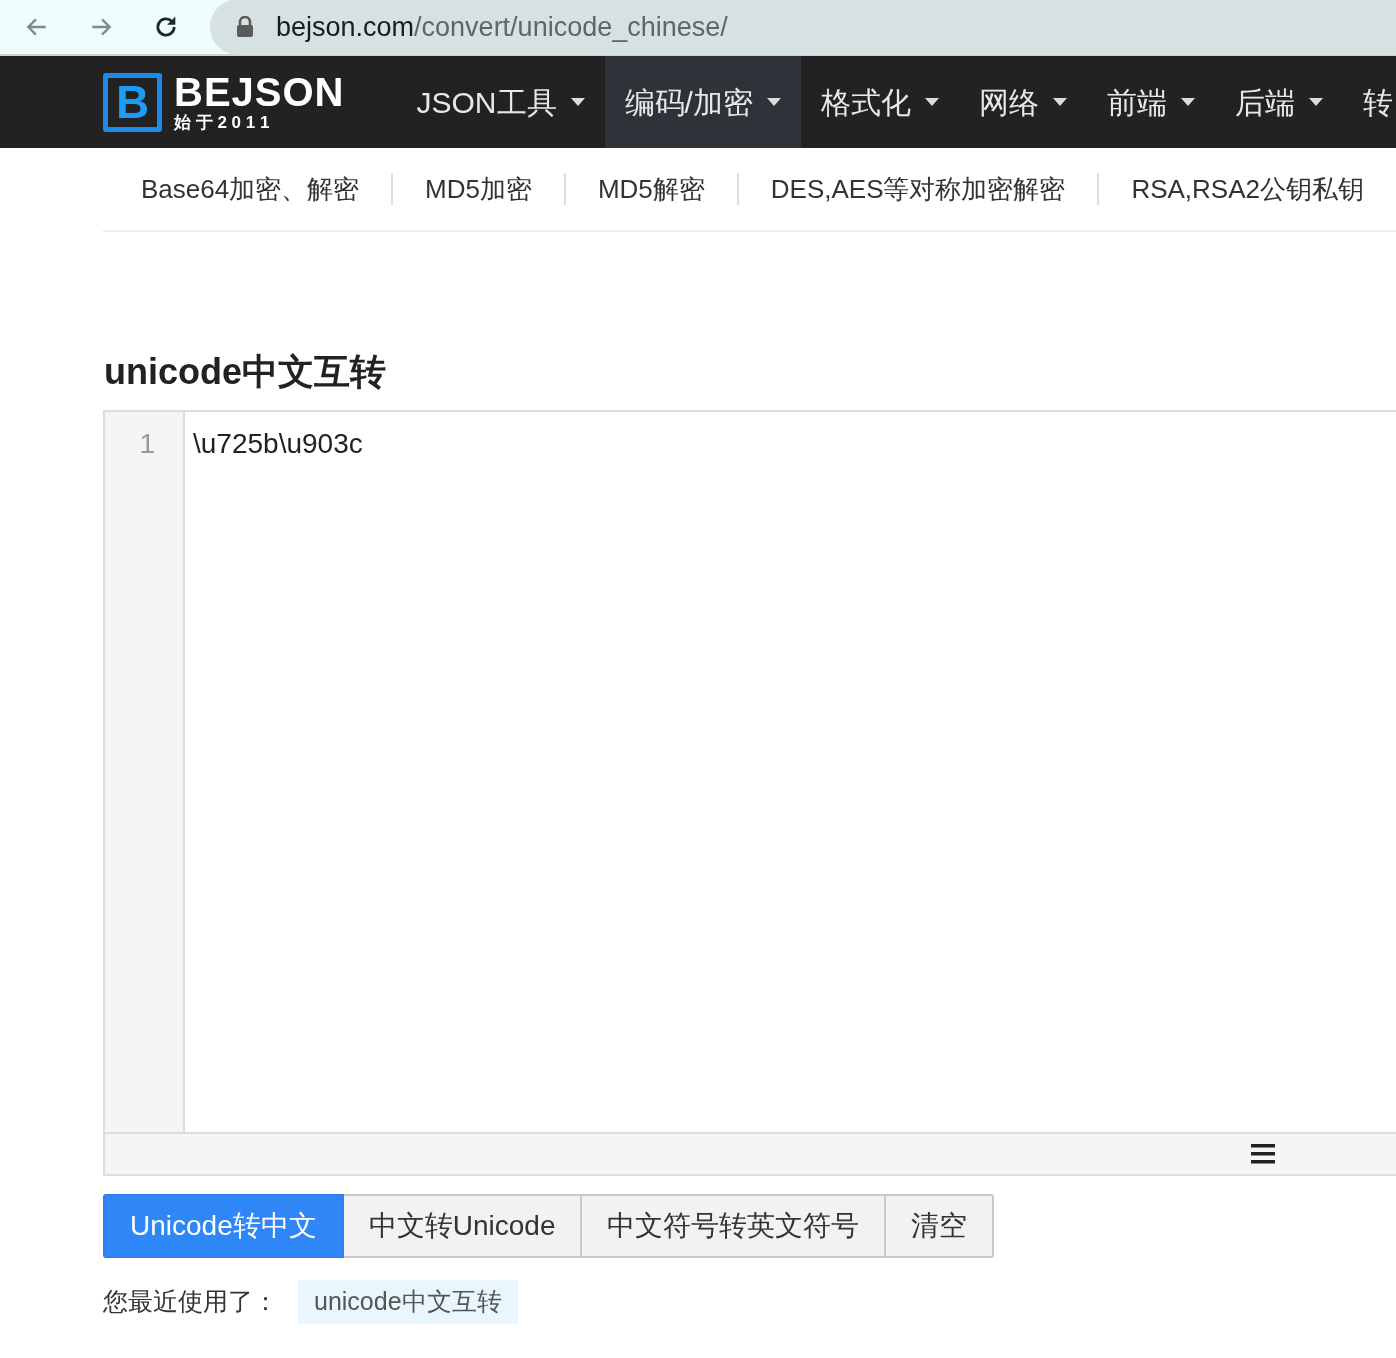  What do you see at coordinates (223, 1226) in the screenshot?
I see `action-button: Unicode转中文` at bounding box center [223, 1226].